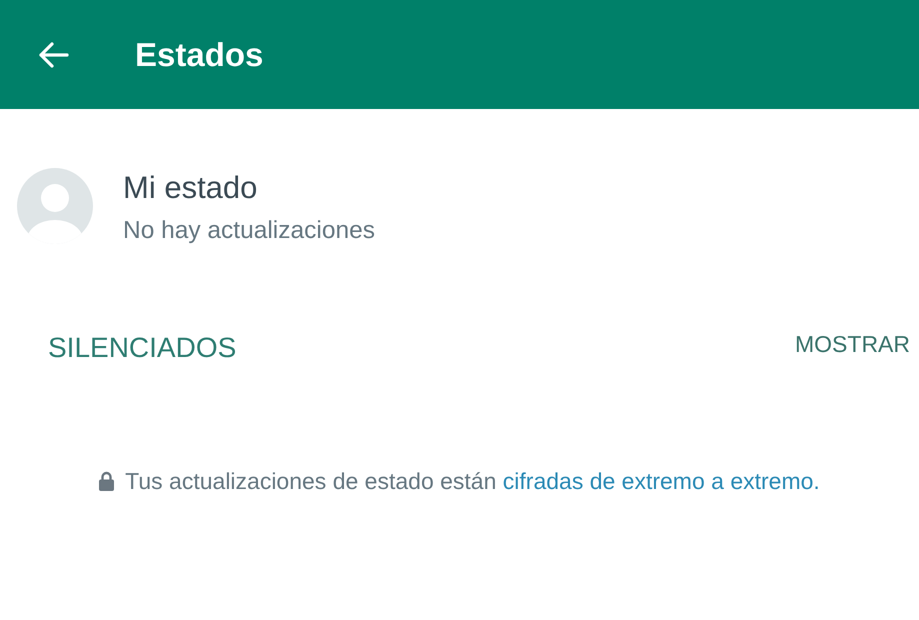 This screenshot has width=919, height=620. I want to click on back-button, so click(53, 54).